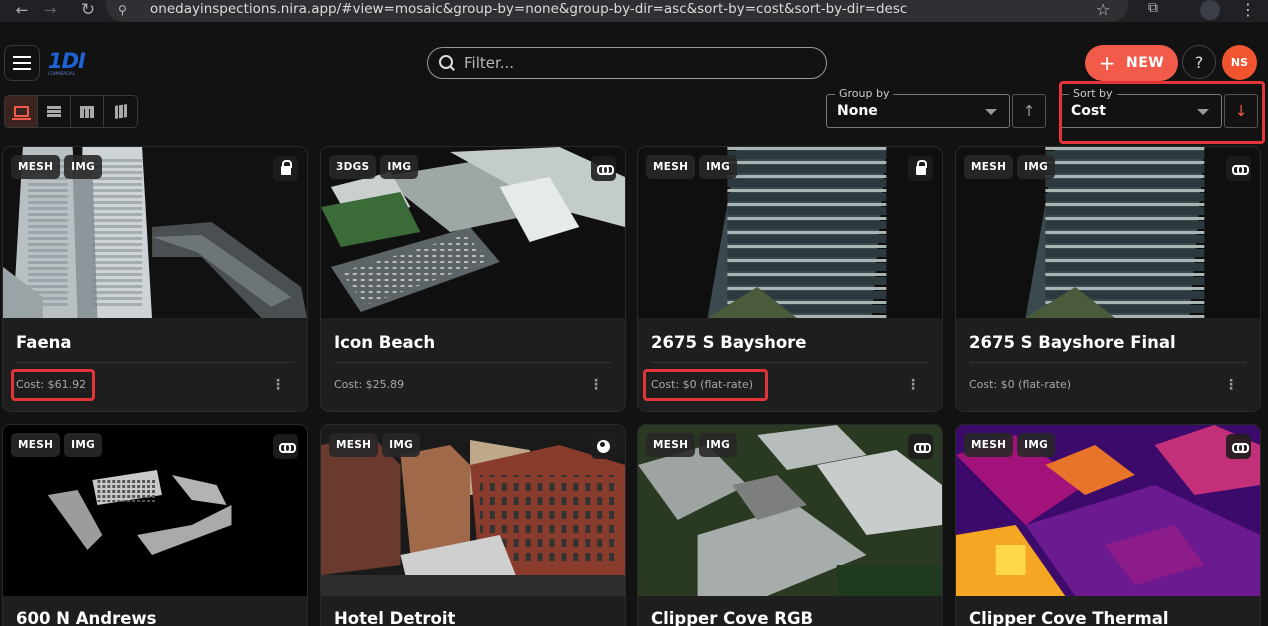 The image size is (1268, 626). I want to click on group-direction-button: ↑, so click(1029, 111).